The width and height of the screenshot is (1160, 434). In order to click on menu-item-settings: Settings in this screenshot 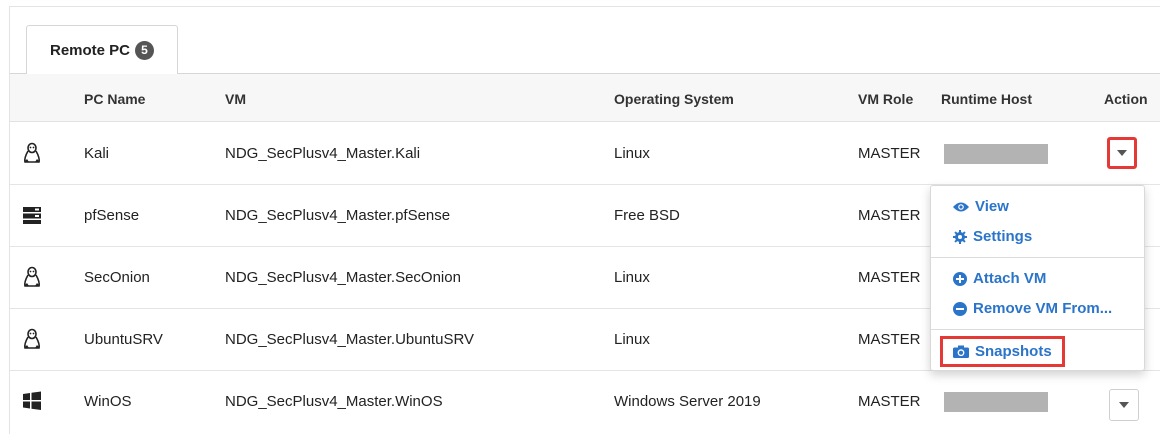, I will do `click(992, 236)`.